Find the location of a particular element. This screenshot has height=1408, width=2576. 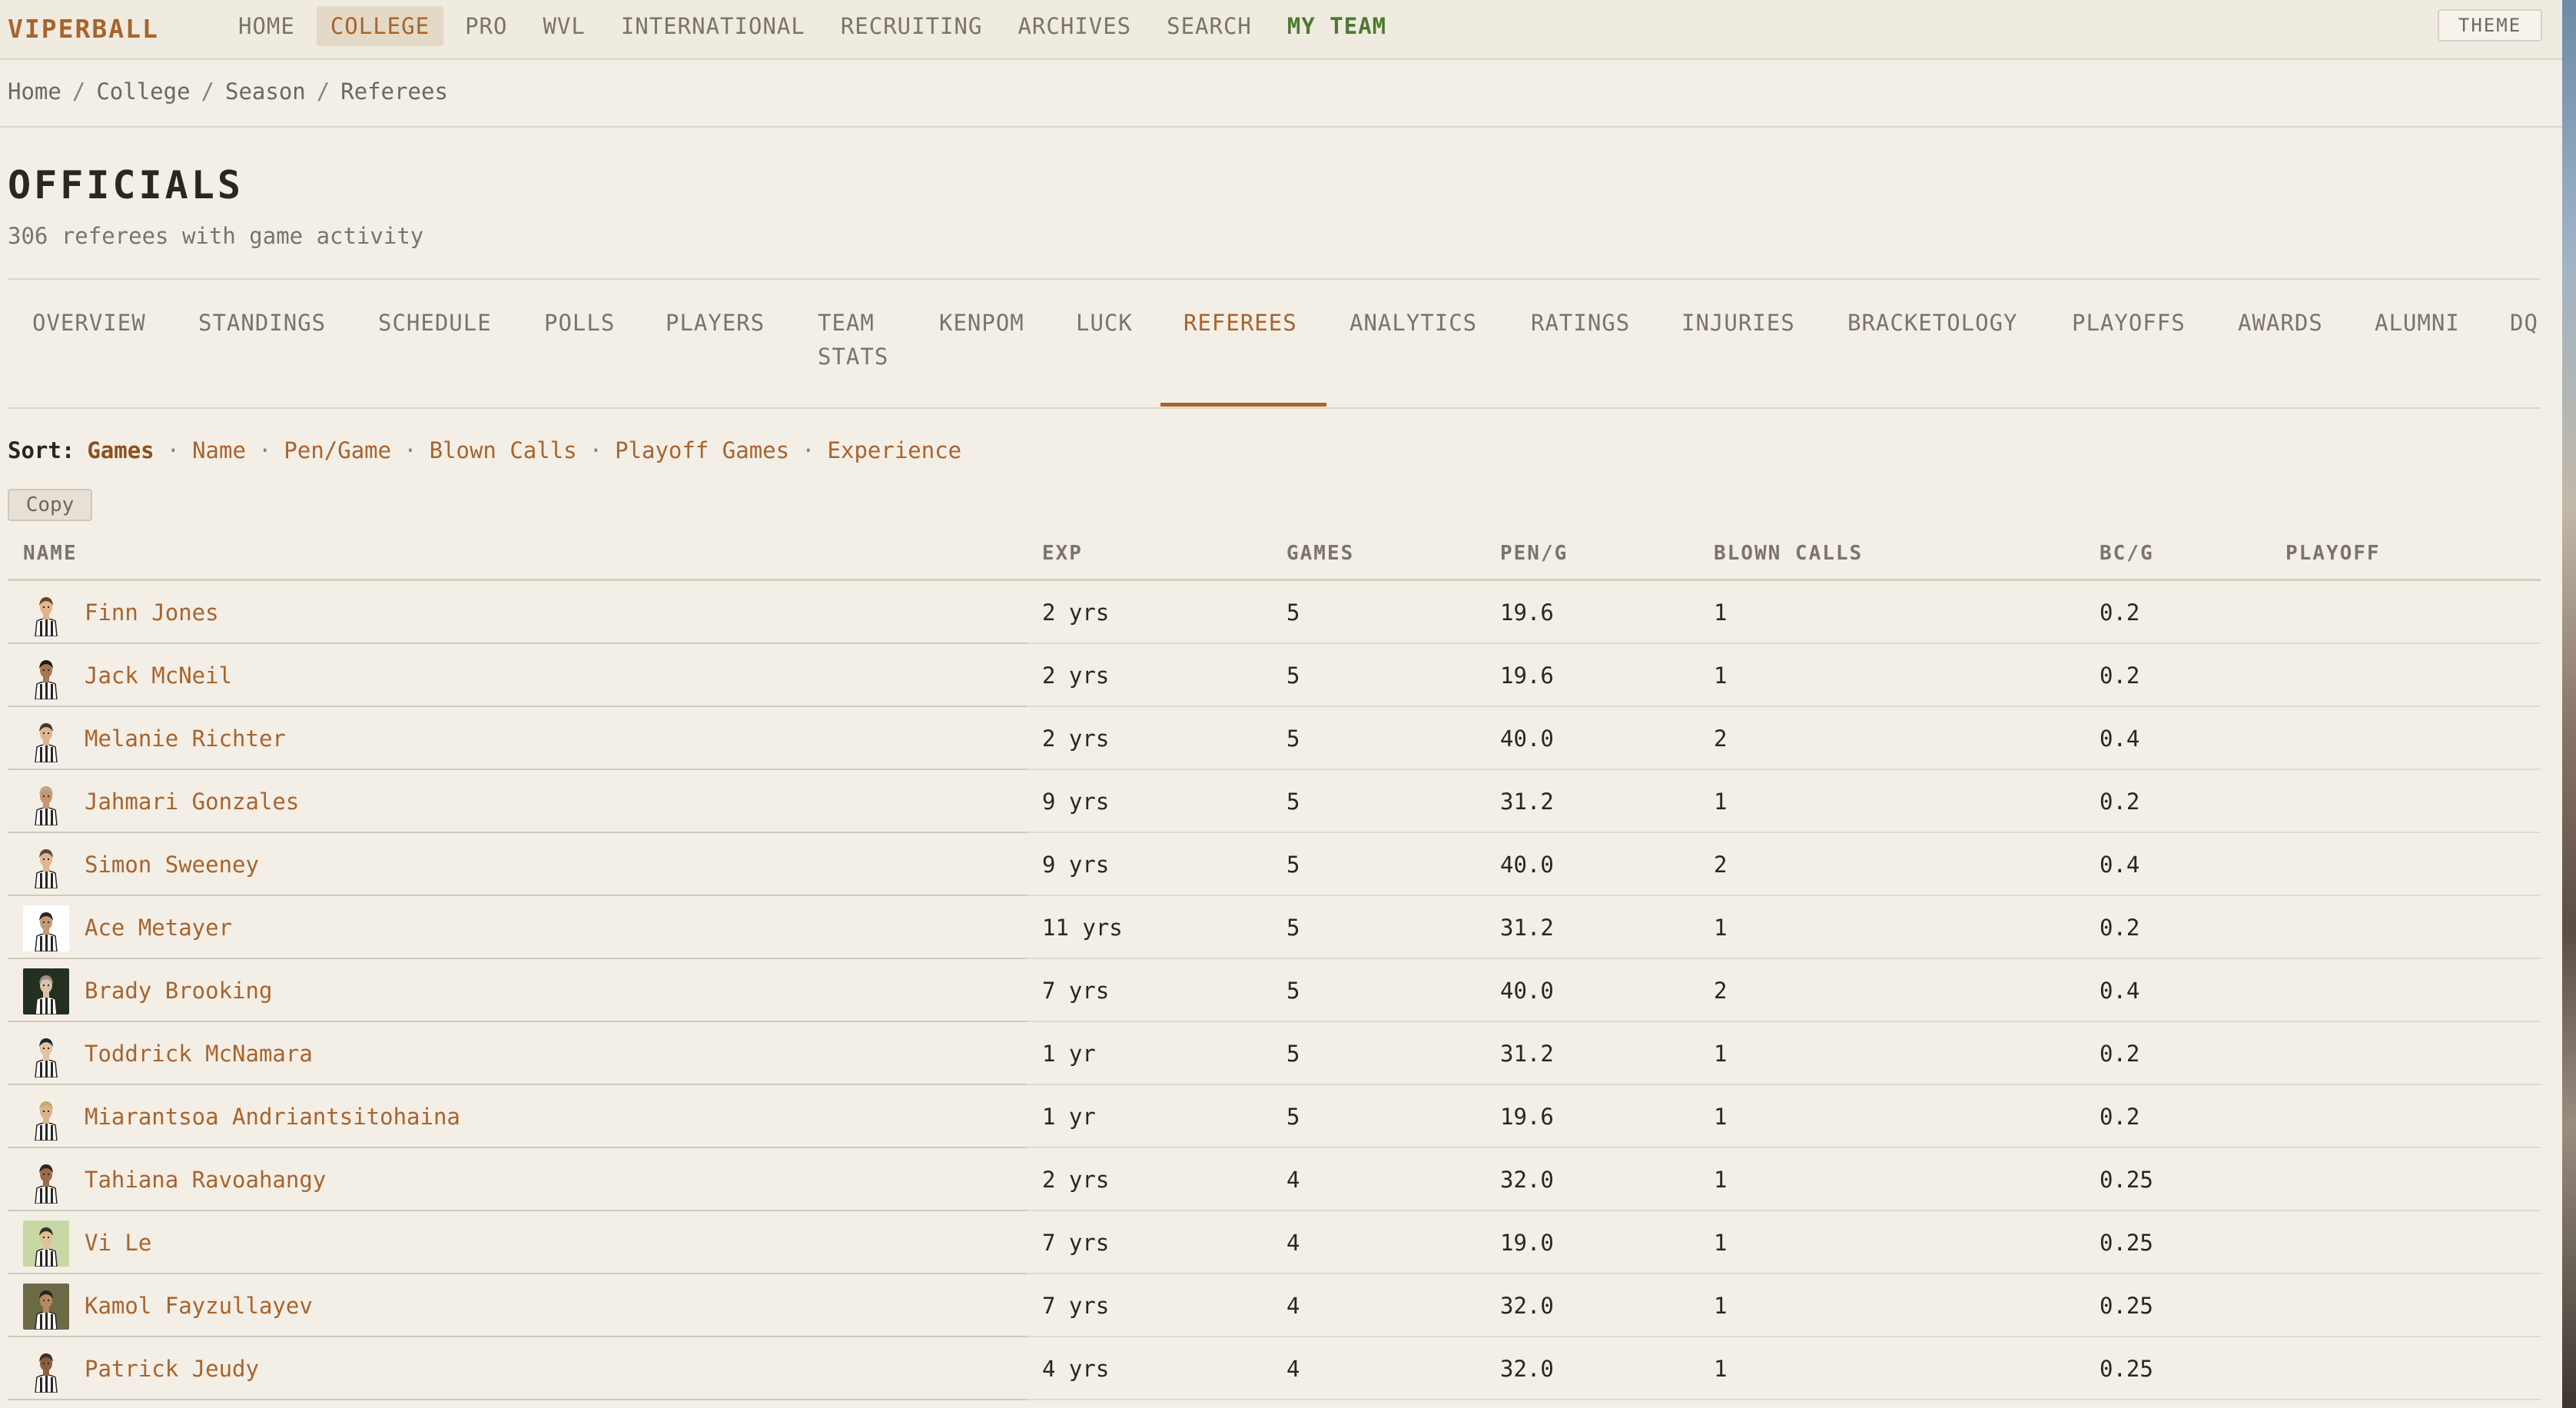

breadcrumb-college: College is located at coordinates (143, 91).